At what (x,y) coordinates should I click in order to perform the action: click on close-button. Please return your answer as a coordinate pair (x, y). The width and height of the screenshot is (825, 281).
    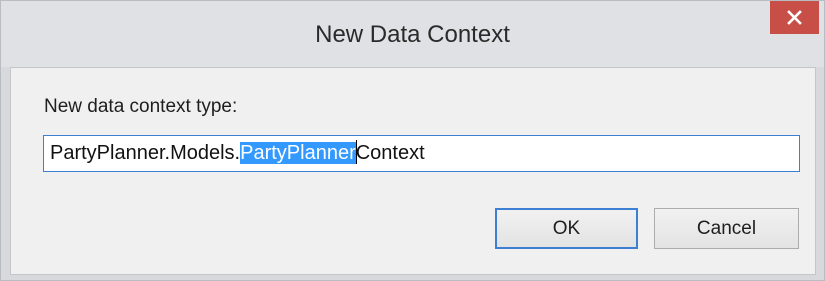
    Looking at the image, I should click on (794, 17).